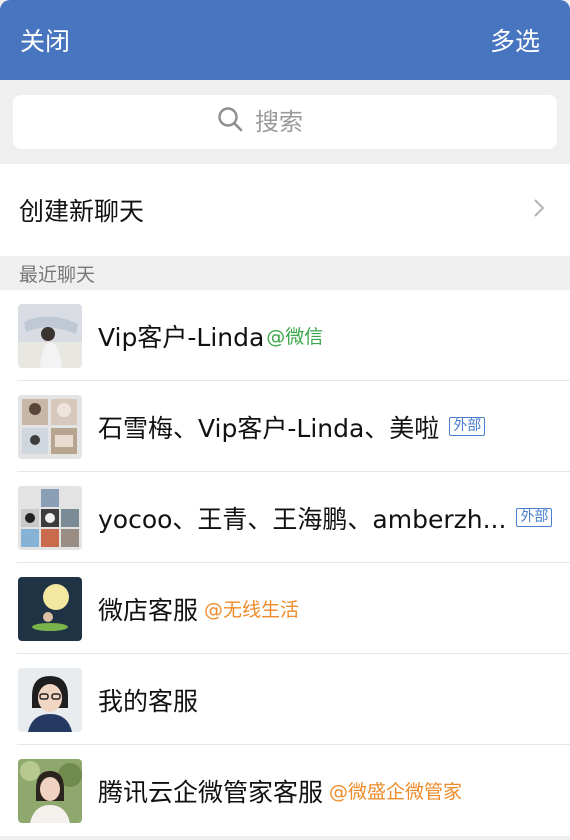 The height and width of the screenshot is (840, 570). What do you see at coordinates (539, 210) in the screenshot?
I see `chevron-right-icon` at bounding box center [539, 210].